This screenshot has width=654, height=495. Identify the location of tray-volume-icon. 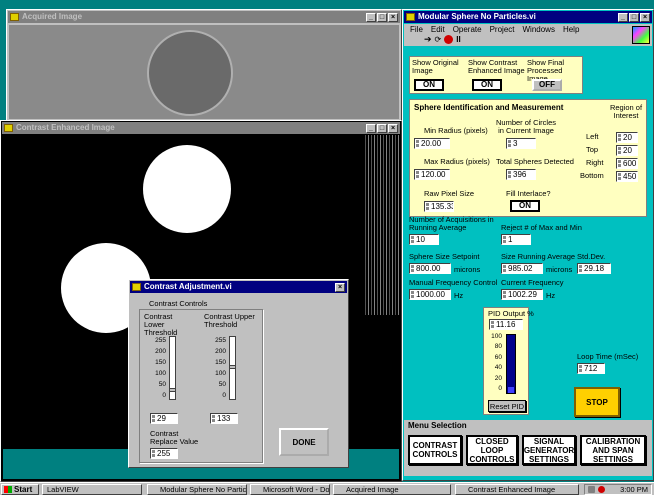
(591, 489).